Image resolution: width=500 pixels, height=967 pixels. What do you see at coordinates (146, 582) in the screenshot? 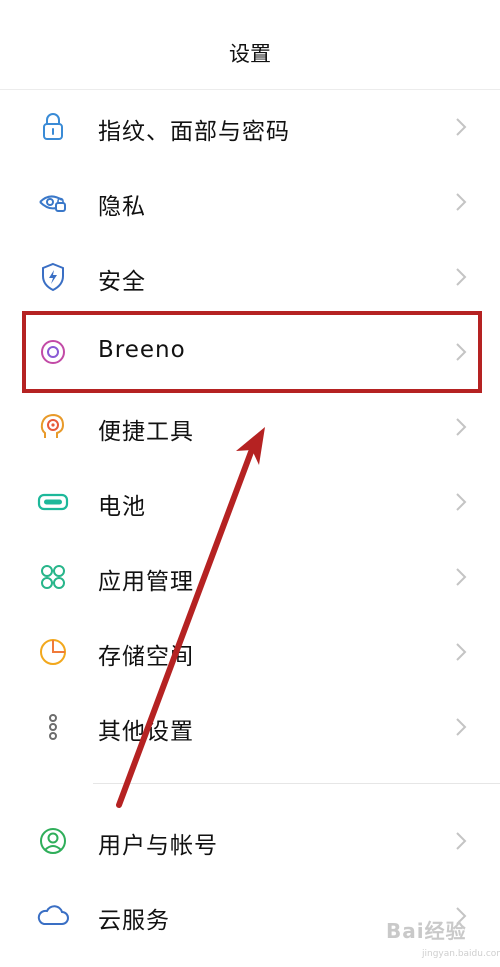
I see `settings-item-label: 应用管理` at bounding box center [146, 582].